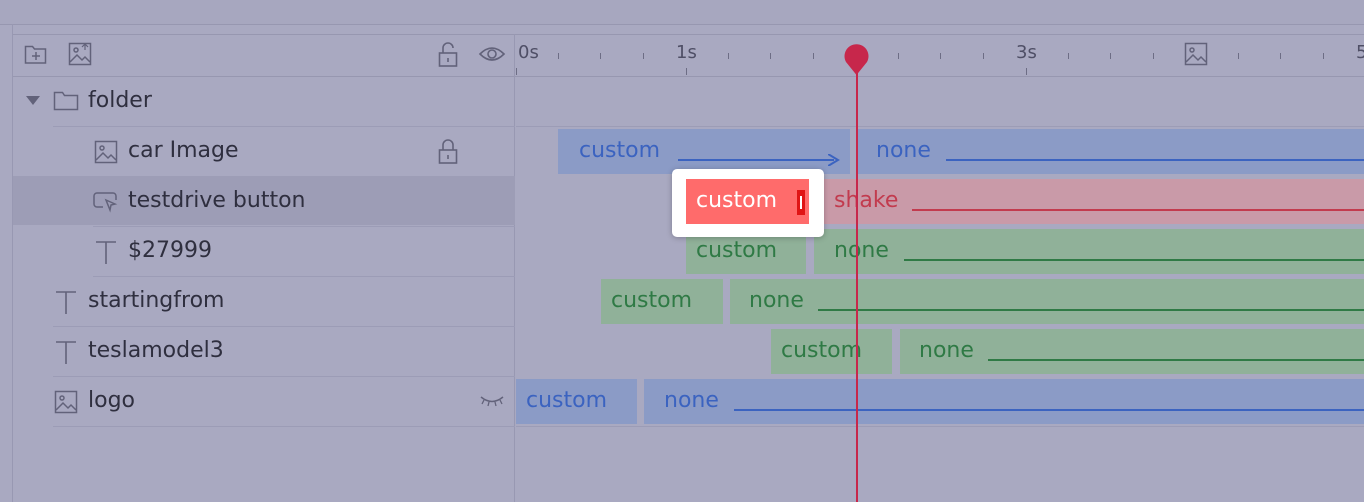 This screenshot has width=1364, height=502. Describe the element at coordinates (183, 151) in the screenshot. I see `layer-name-car-image: car Image` at that location.